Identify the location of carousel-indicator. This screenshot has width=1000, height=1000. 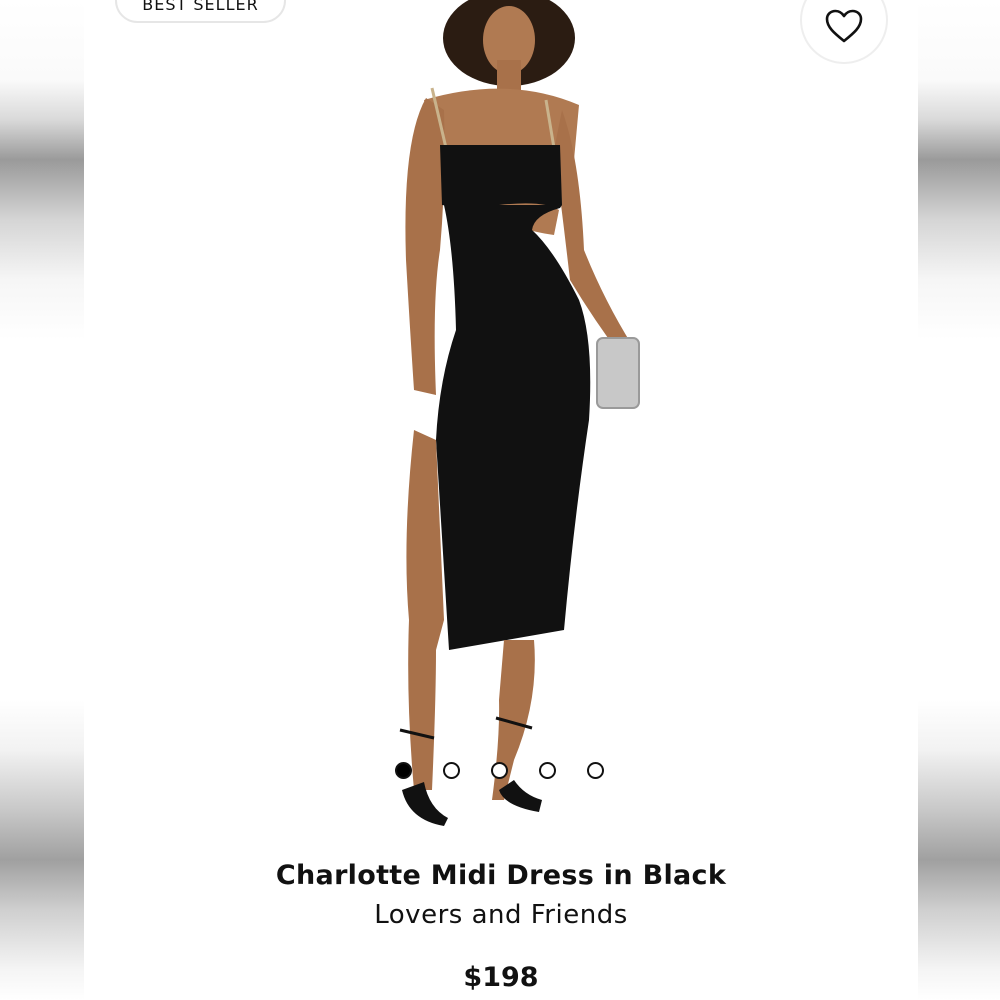
(499, 770).